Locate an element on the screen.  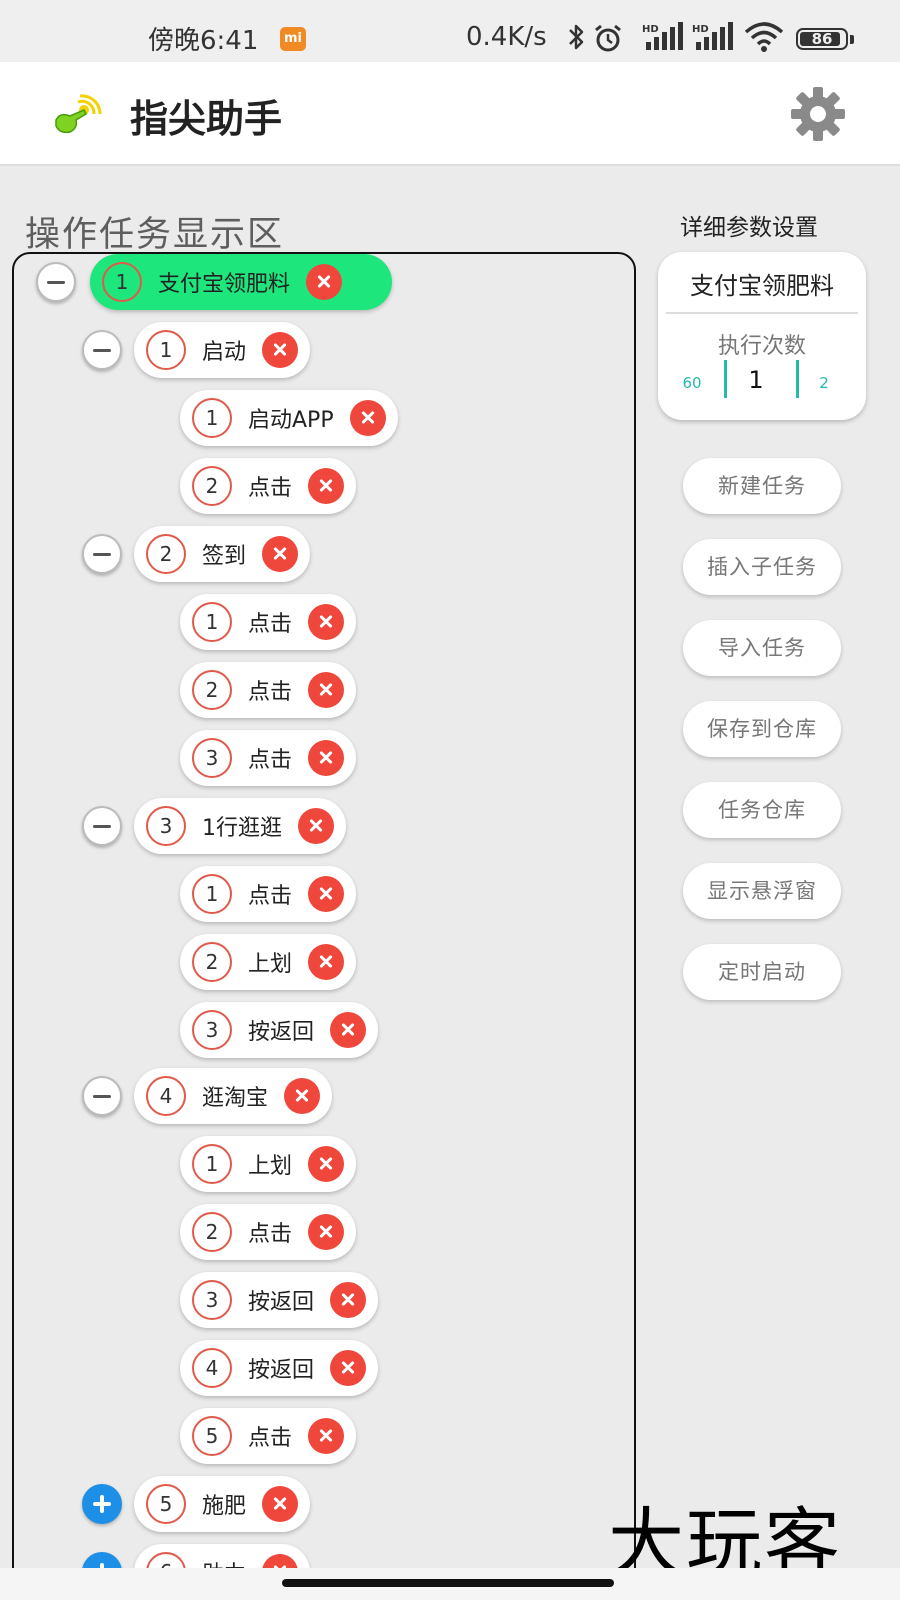
scheduled-start-button: 定时启动 is located at coordinates (762, 972).